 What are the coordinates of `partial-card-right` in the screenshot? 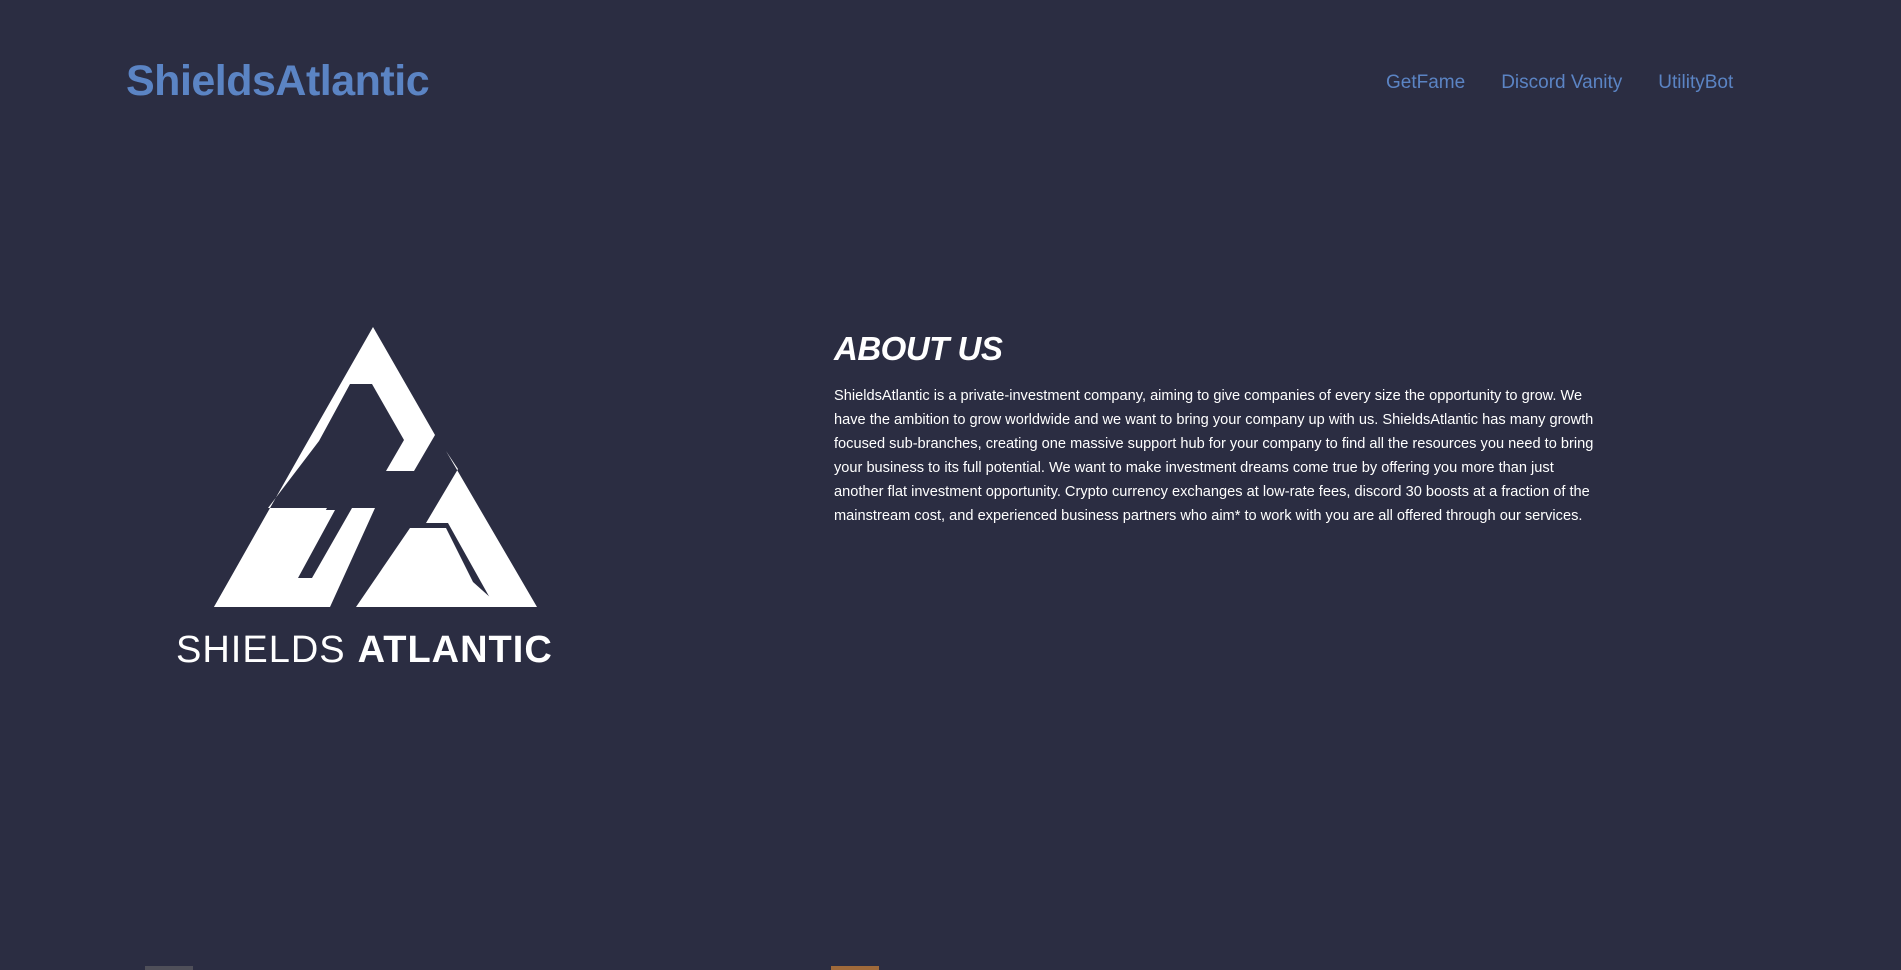 It's located at (855, 968).